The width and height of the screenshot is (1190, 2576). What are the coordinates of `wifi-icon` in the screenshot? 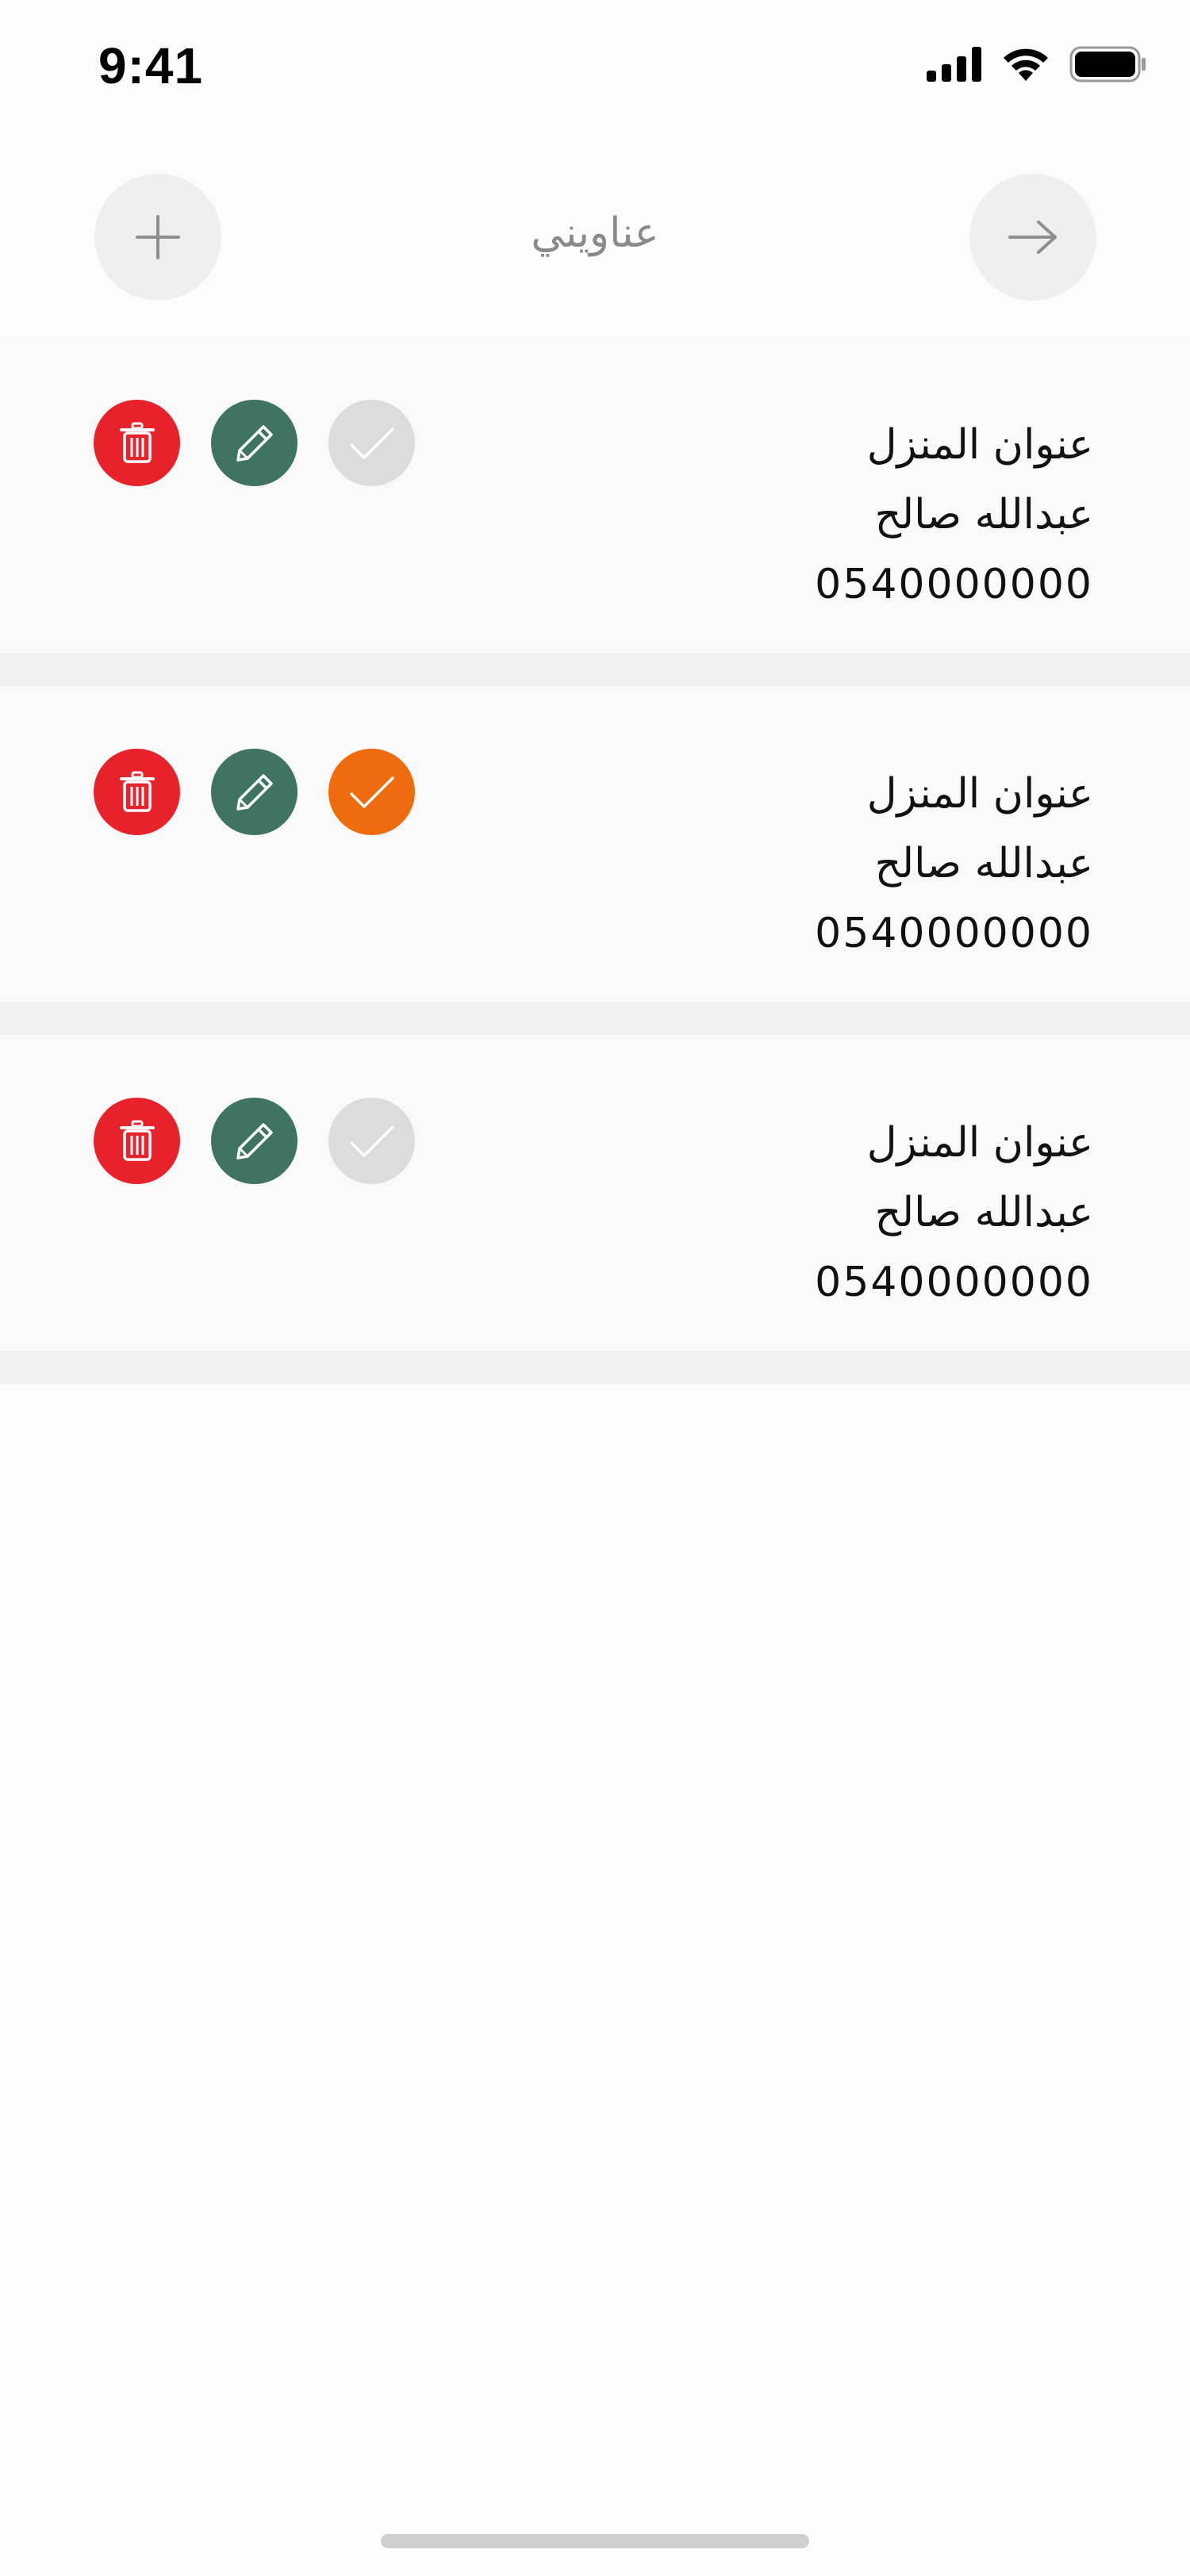 It's located at (1026, 65).